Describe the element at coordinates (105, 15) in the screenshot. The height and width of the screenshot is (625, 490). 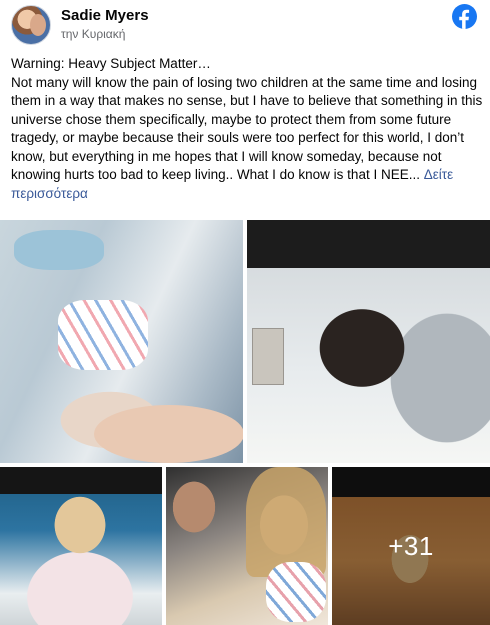
I see `author-name: Sadie Myers` at that location.